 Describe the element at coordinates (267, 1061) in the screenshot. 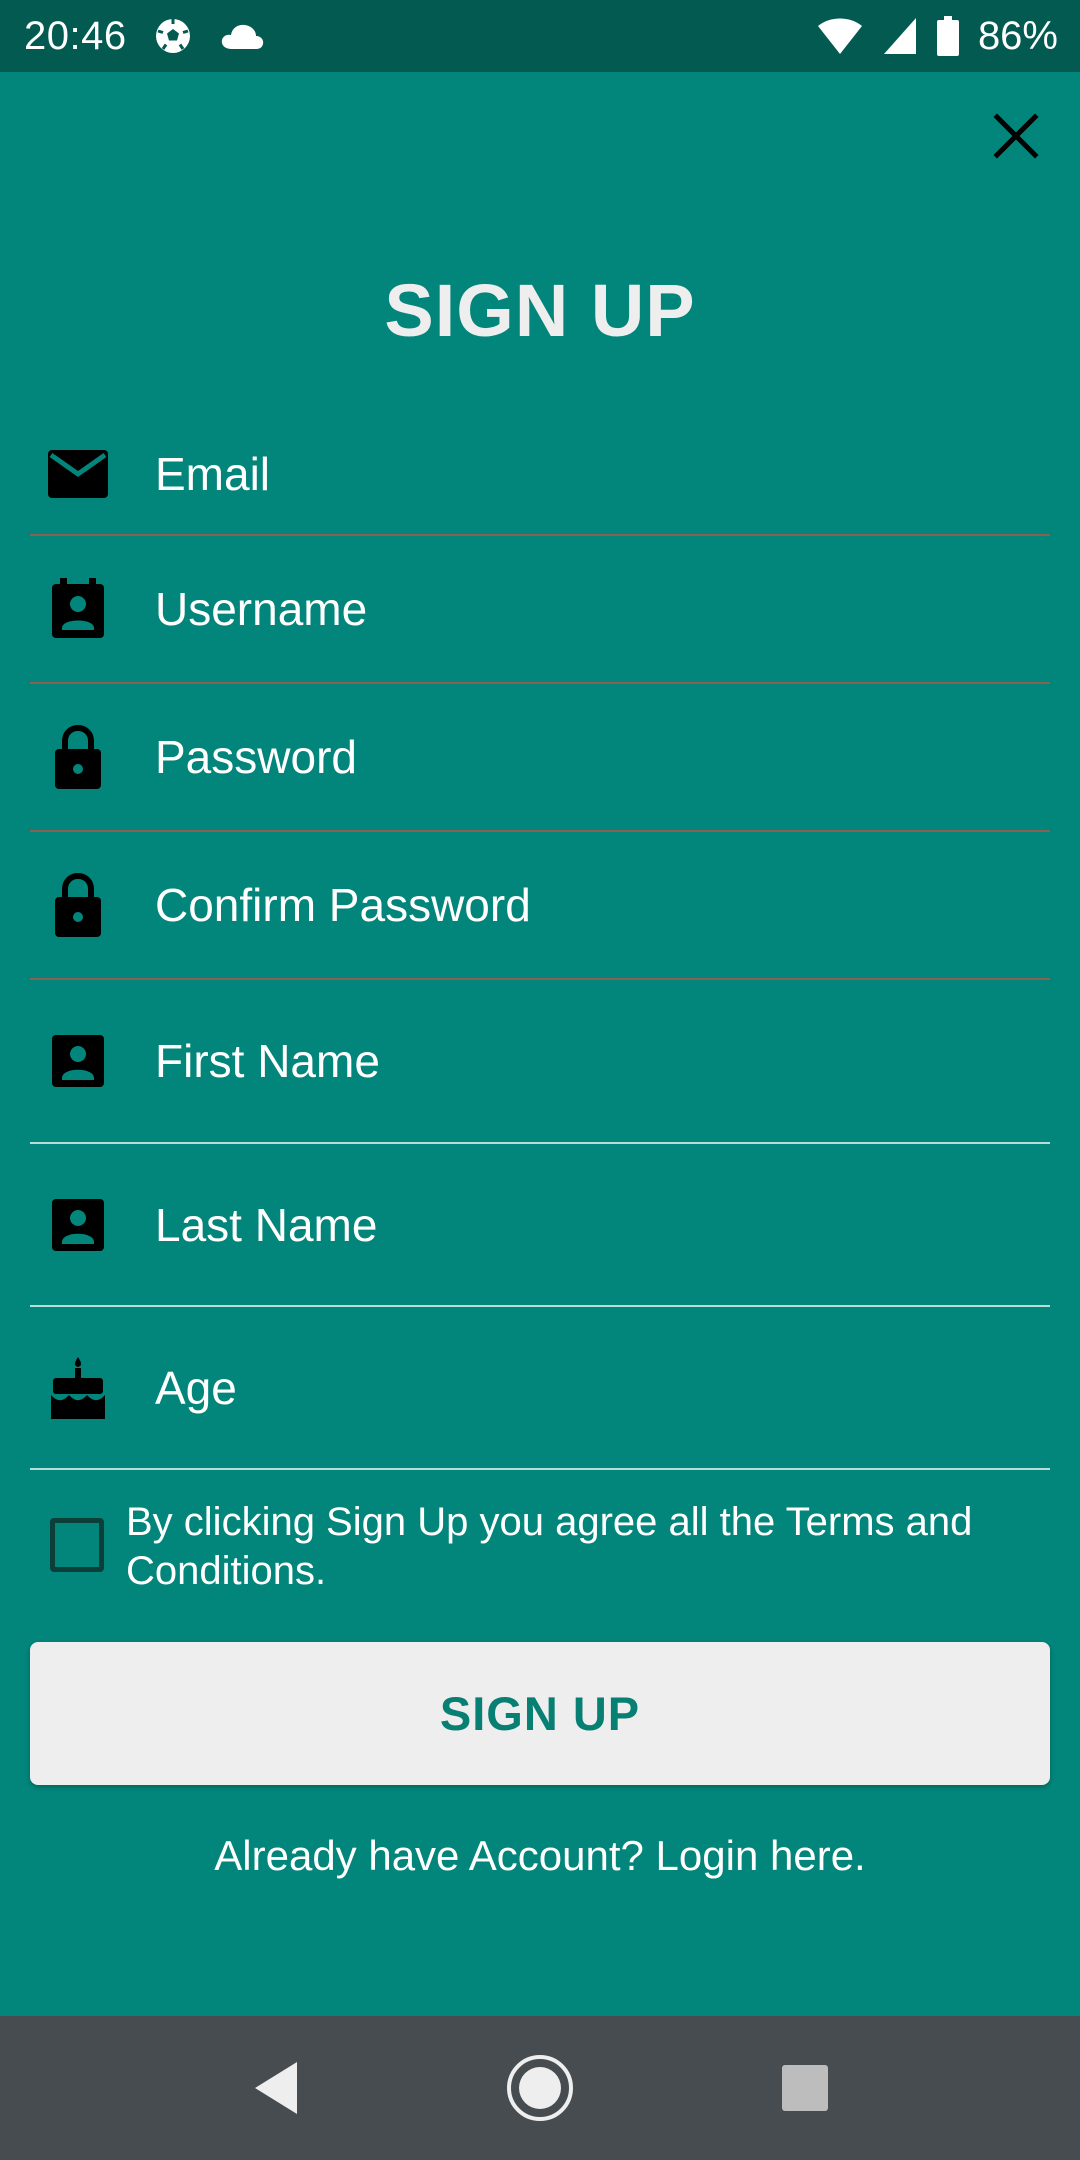

I see `first-name-placeholder: First Name` at that location.